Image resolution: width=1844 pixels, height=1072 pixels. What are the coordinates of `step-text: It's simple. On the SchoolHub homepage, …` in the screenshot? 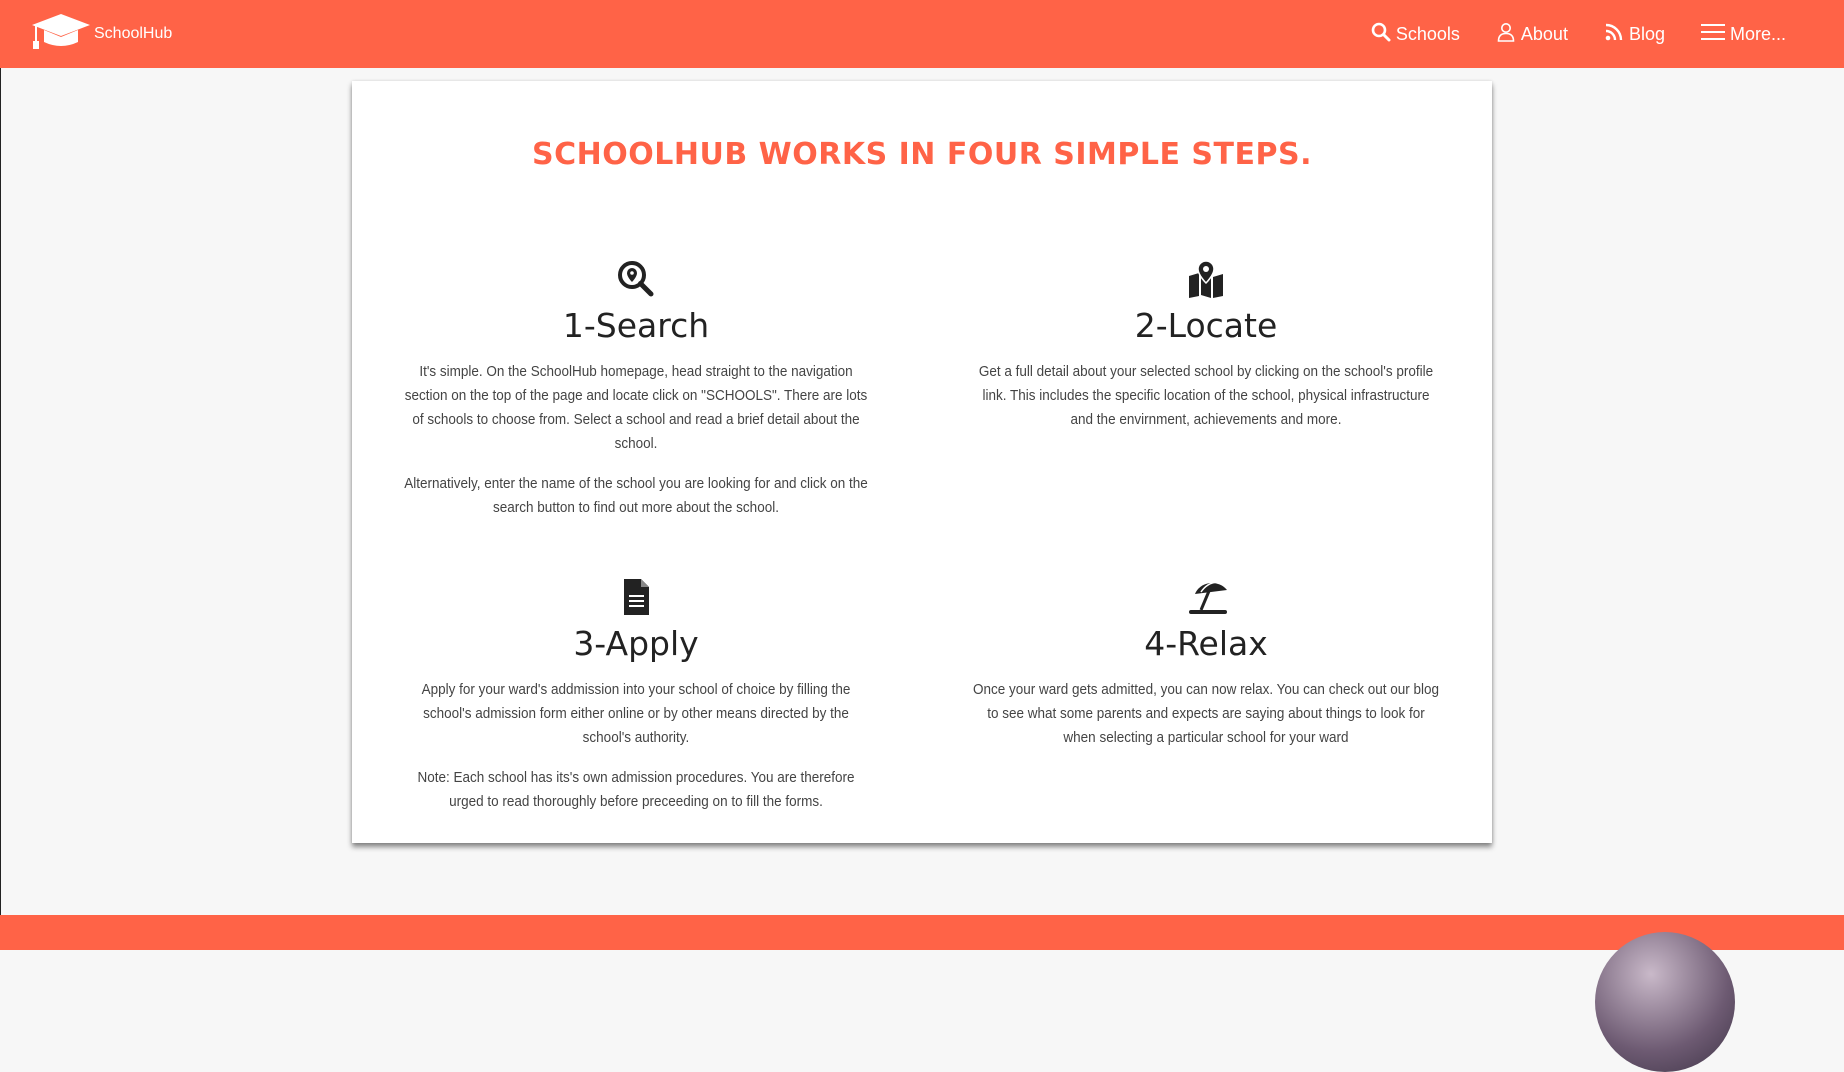 It's located at (636, 407).